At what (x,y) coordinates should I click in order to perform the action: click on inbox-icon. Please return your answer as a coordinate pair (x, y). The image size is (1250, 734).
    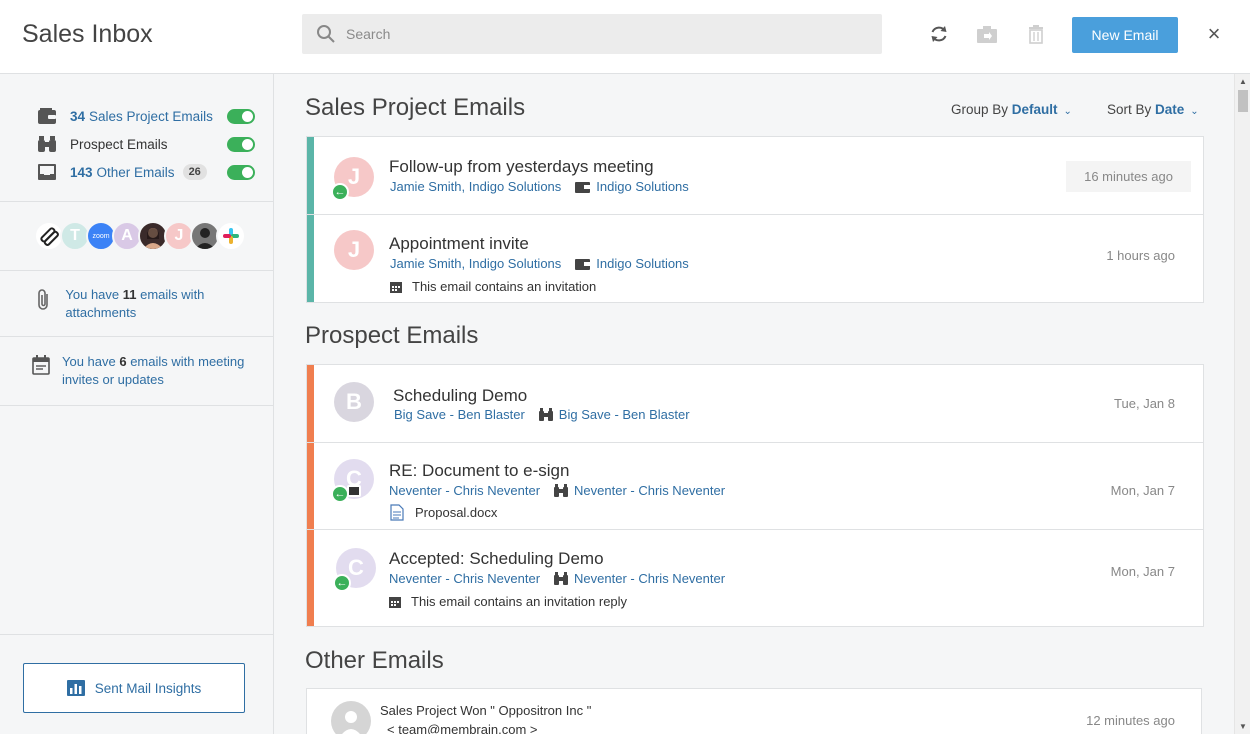
    Looking at the image, I should click on (47, 172).